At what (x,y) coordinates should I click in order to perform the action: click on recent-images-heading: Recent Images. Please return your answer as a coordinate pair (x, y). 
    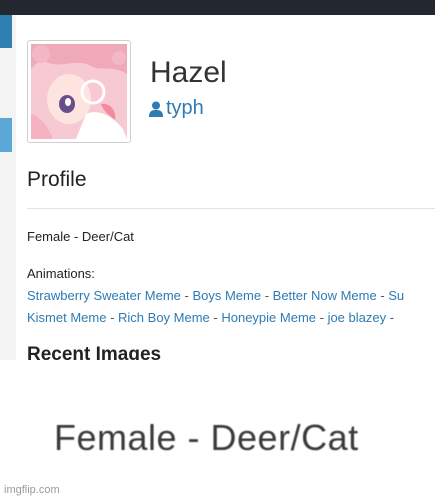
    Looking at the image, I should click on (94, 352).